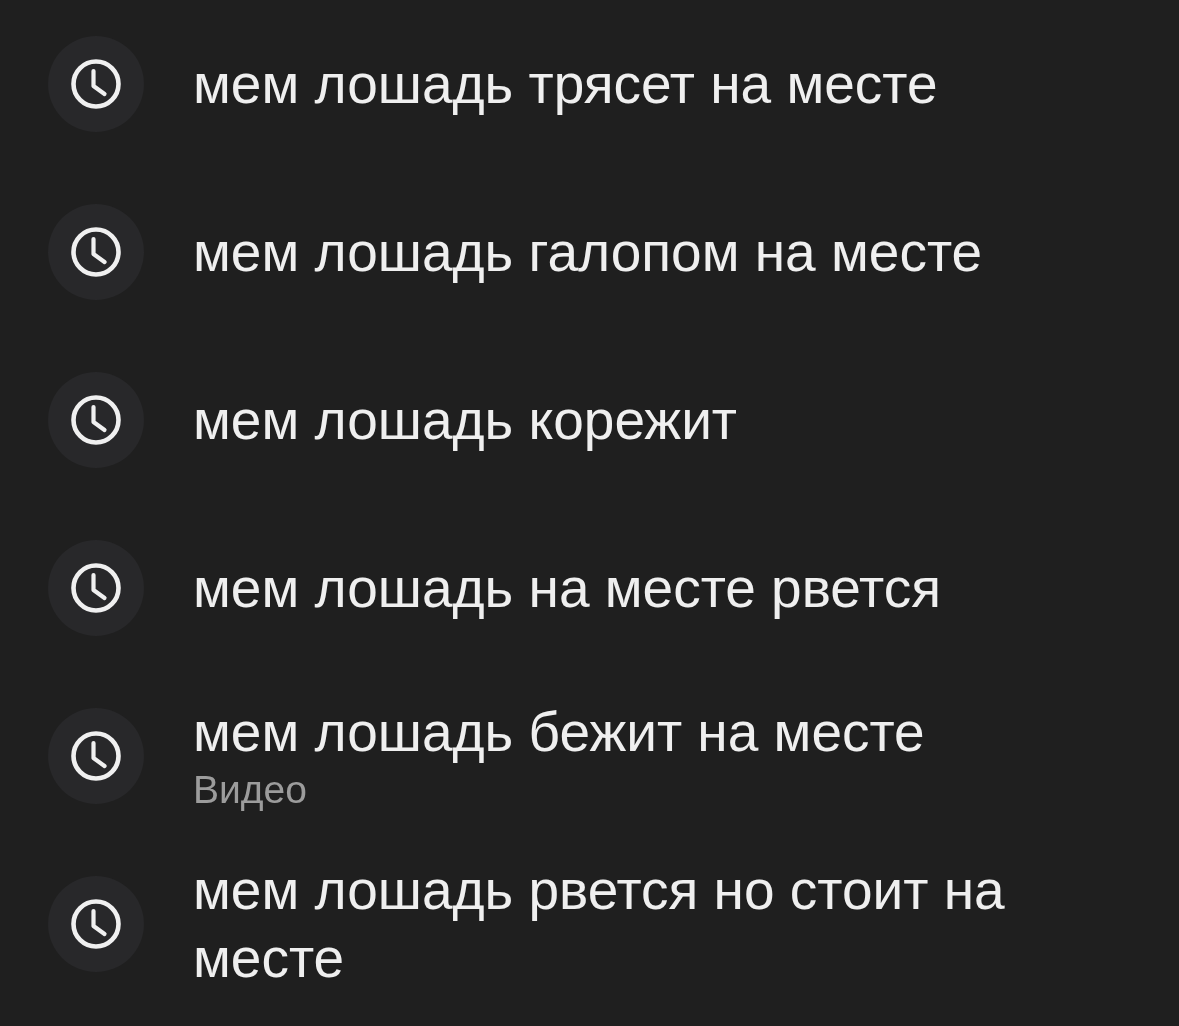 The image size is (1179, 1026). I want to click on suggestion-subtitle: Видео, so click(250, 790).